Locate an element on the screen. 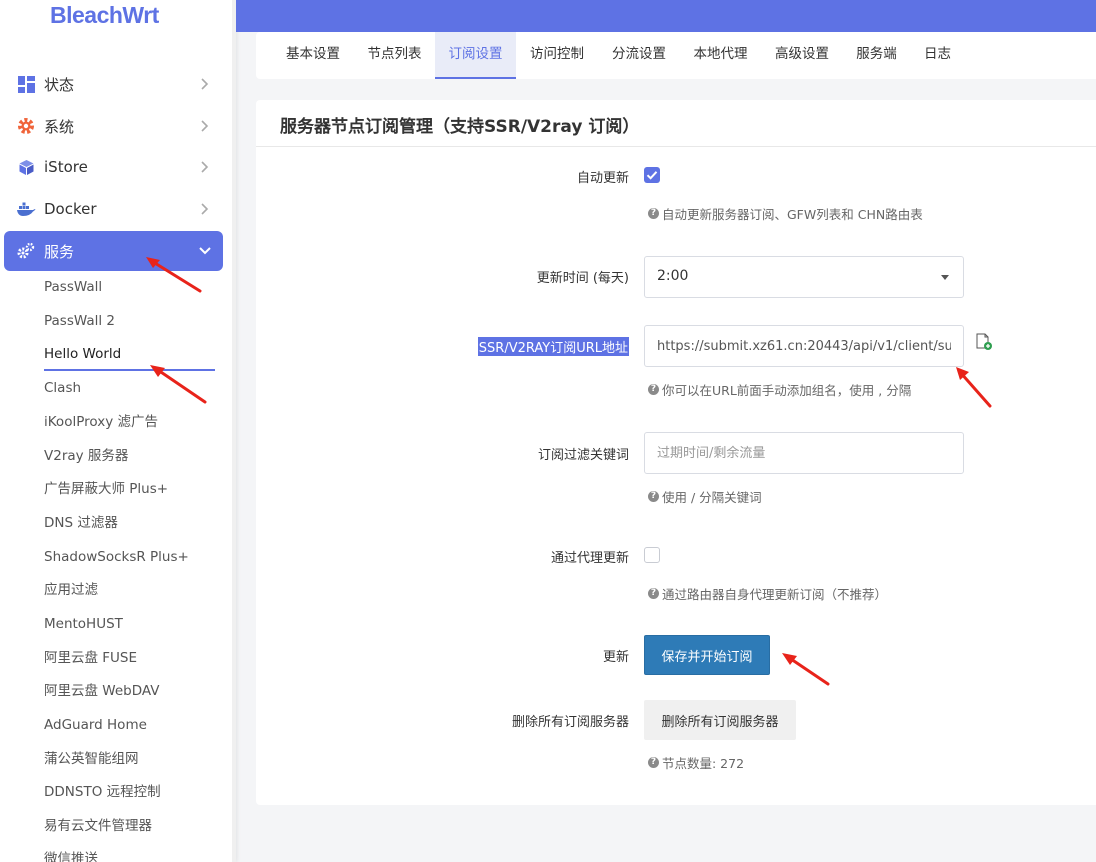 This screenshot has height=862, width=1096. sidebar-item-label: Docker is located at coordinates (70, 209).